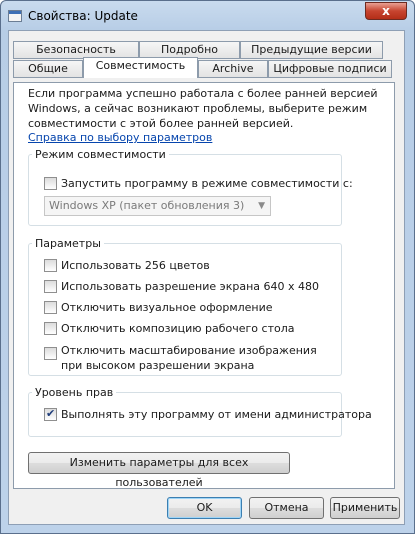 Image resolution: width=415 pixels, height=534 pixels. I want to click on params-group-title: Параметры, so click(68, 243).